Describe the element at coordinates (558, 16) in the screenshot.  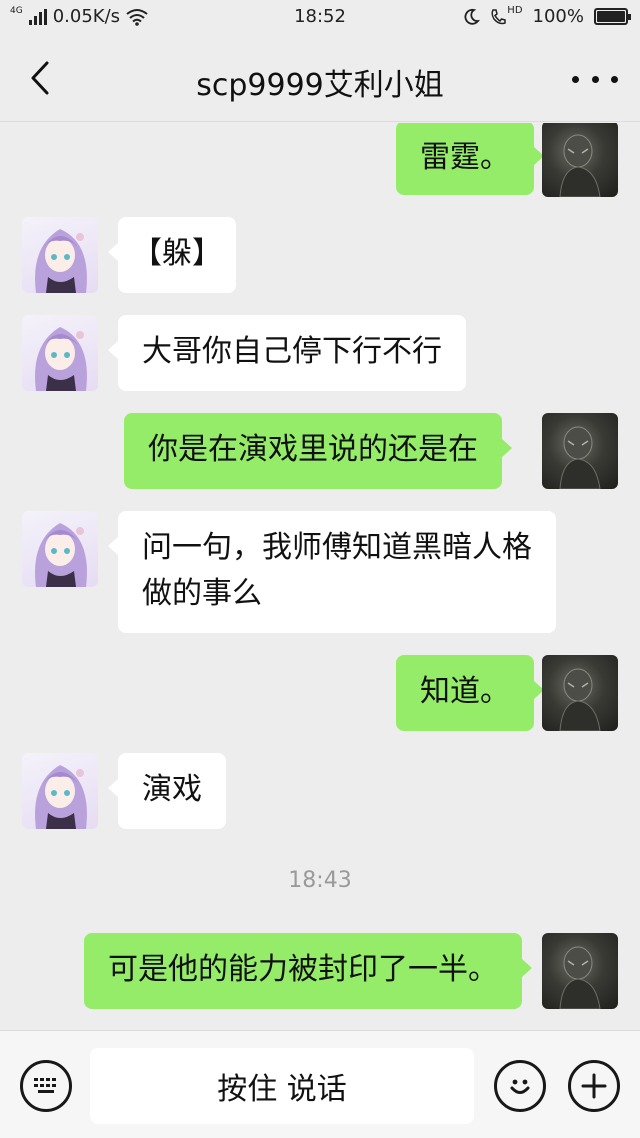
I see `battery-percent: 100%` at that location.